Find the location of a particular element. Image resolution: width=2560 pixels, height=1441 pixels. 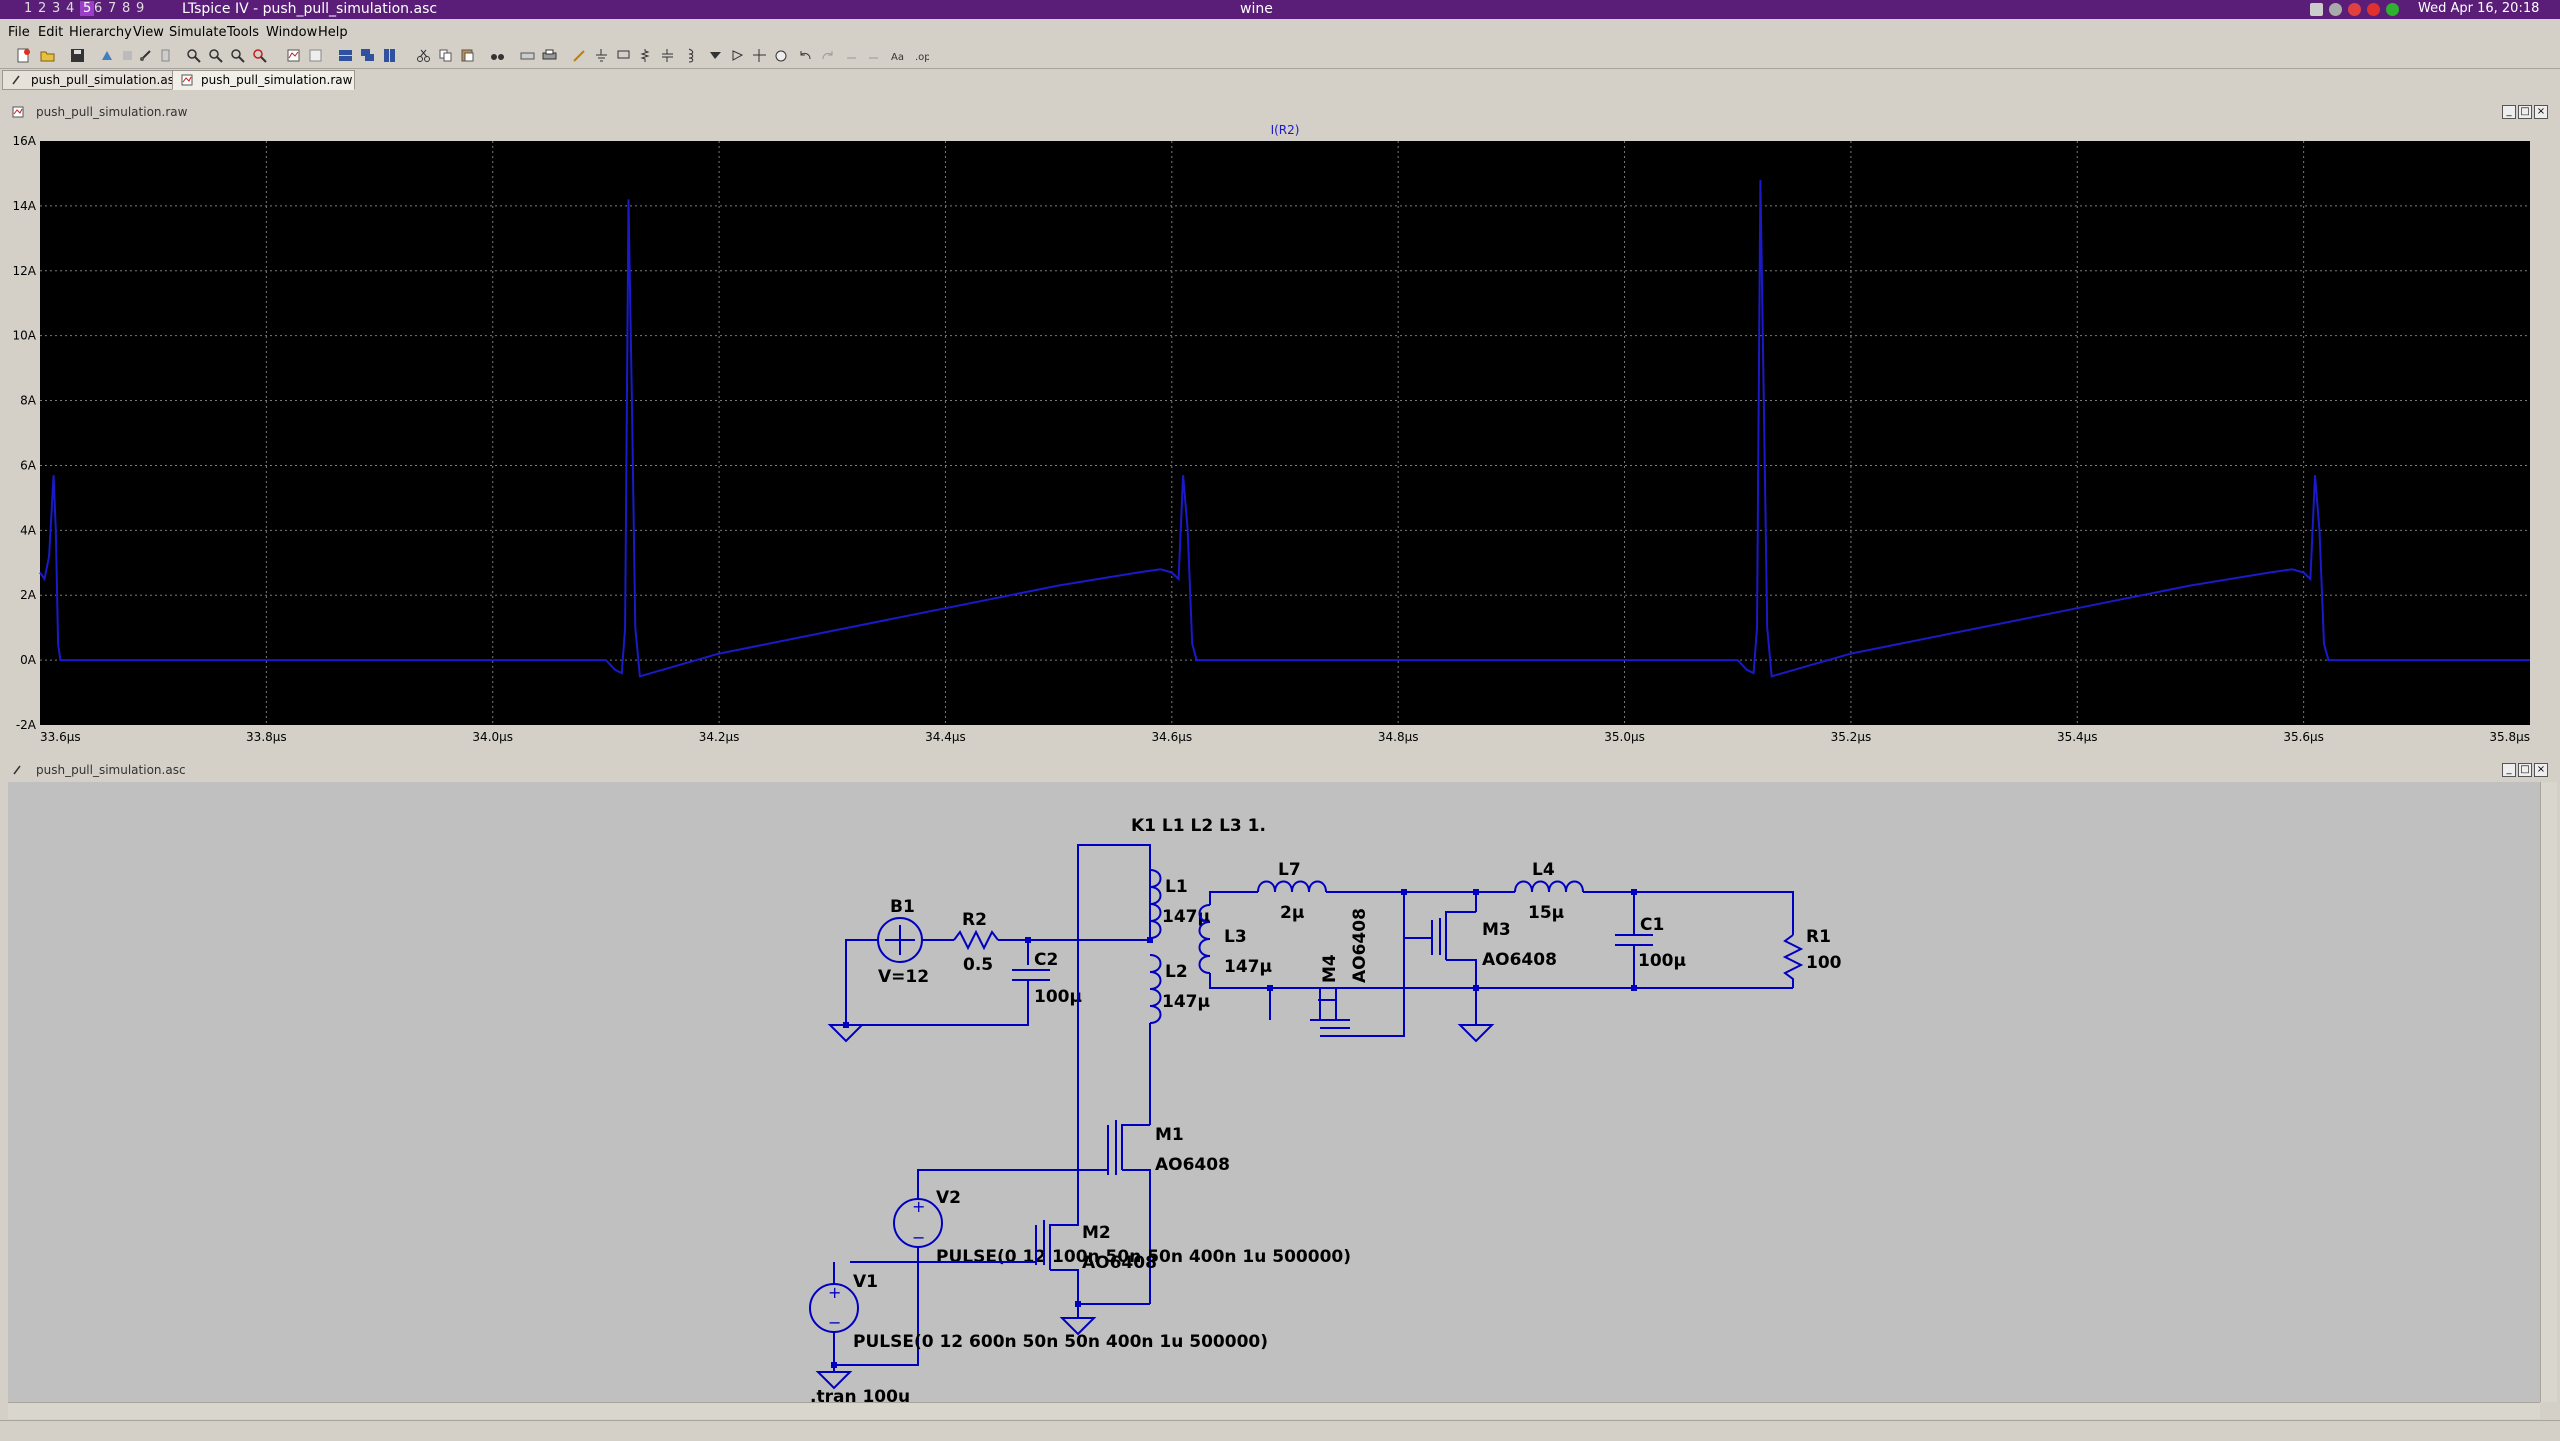

menu-hierarchy: Hierarchy is located at coordinates (100, 32).